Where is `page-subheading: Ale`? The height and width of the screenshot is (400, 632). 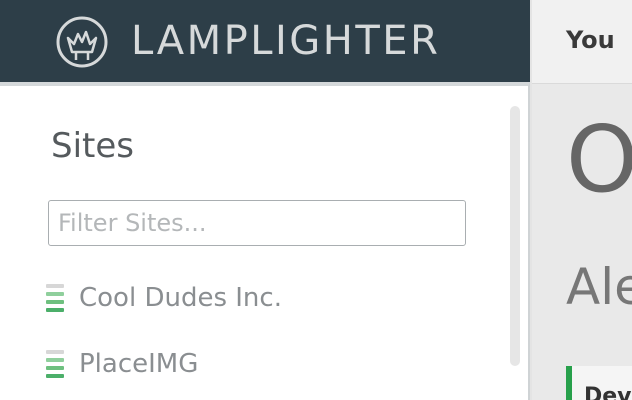 page-subheading: Ale is located at coordinates (599, 287).